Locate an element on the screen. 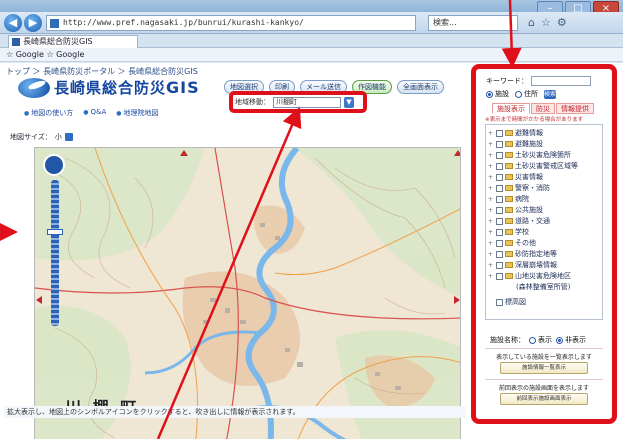  link-qa: Q&A is located at coordinates (95, 113).